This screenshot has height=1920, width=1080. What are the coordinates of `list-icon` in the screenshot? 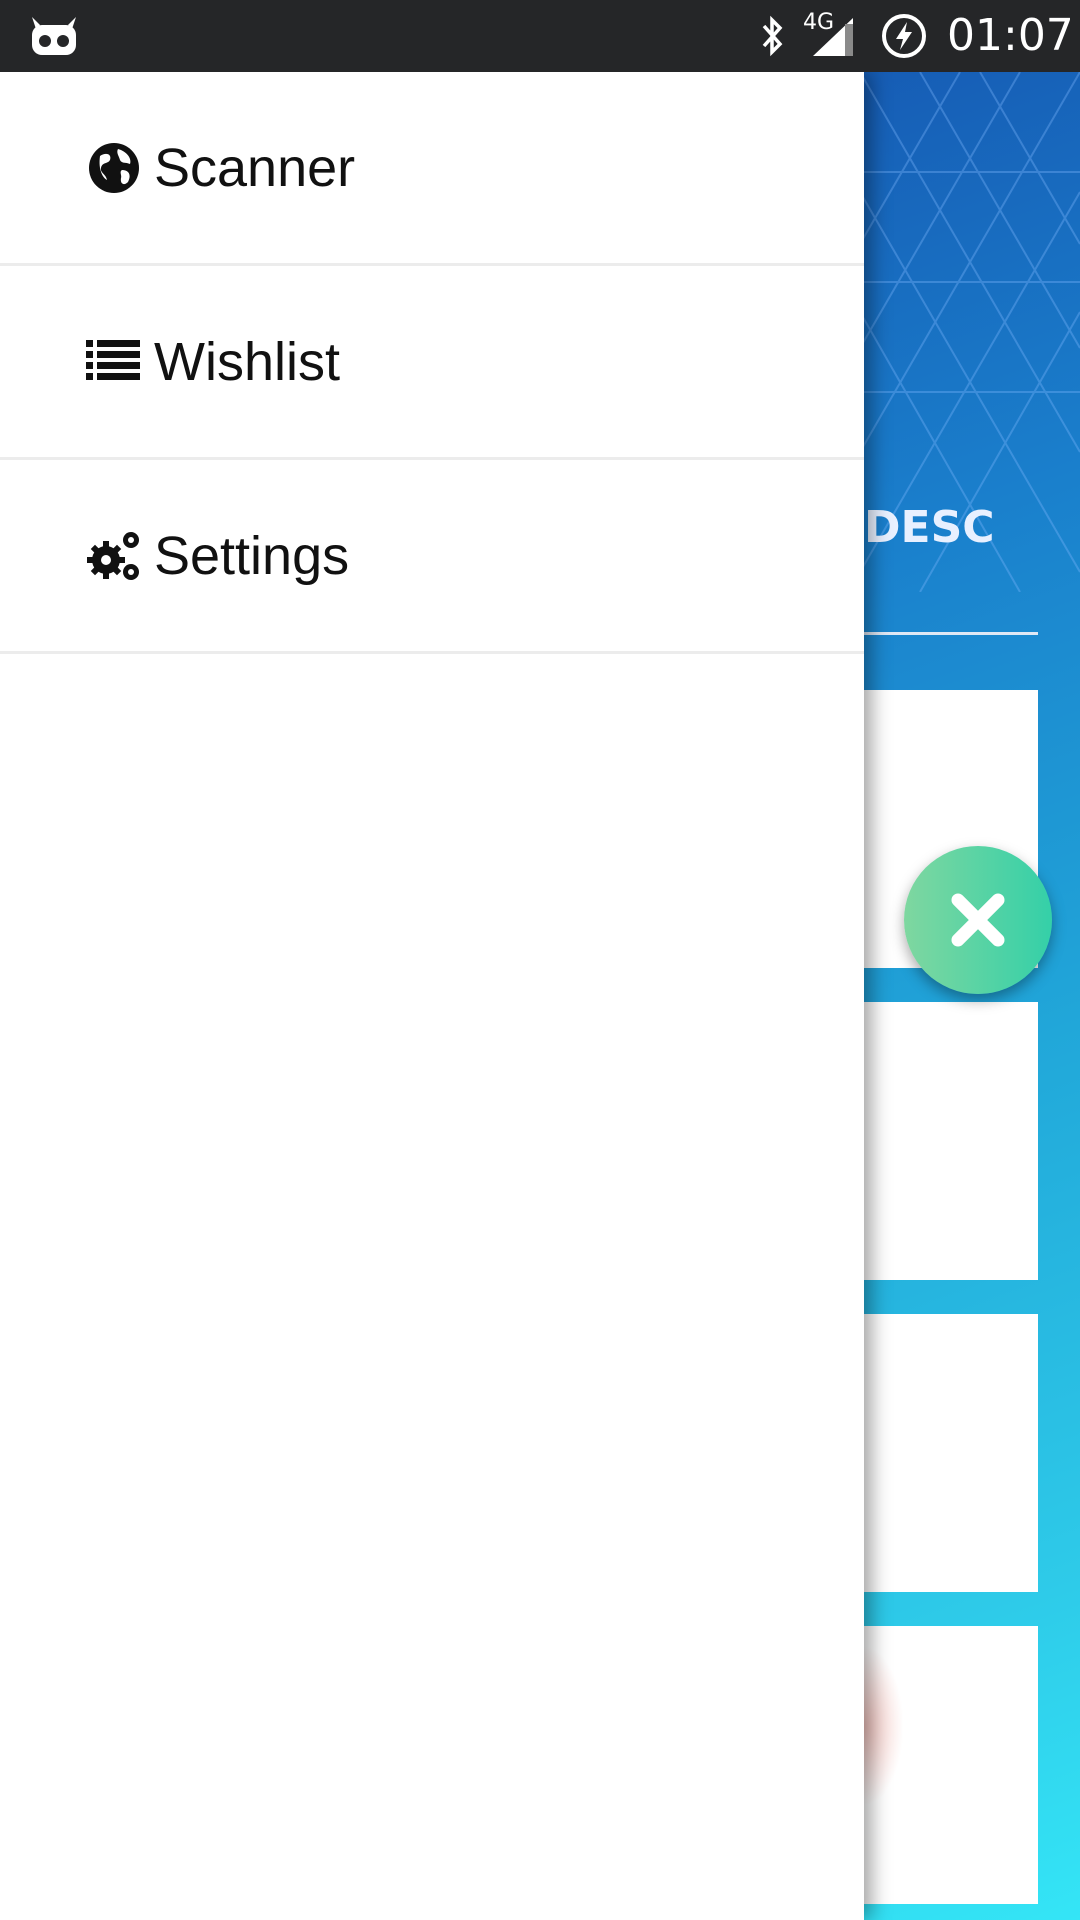 It's located at (113, 359).